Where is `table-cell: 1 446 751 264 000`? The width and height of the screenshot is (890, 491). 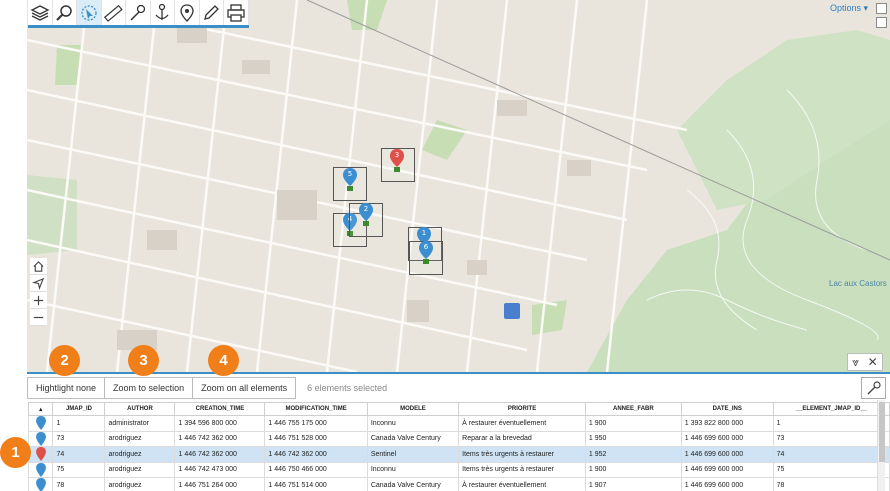 table-cell: 1 446 751 264 000 is located at coordinates (220, 484).